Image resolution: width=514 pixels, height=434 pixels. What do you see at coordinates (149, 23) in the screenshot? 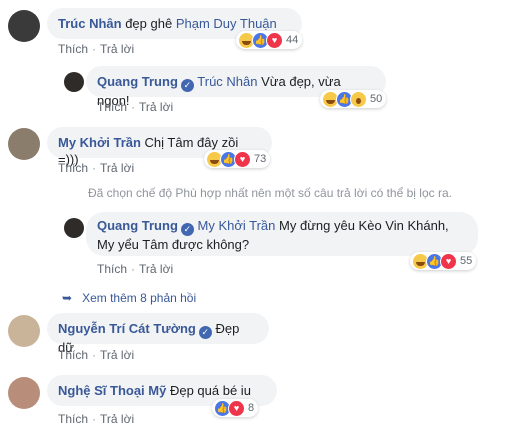
I see `comment-text: đẹp ghê` at bounding box center [149, 23].